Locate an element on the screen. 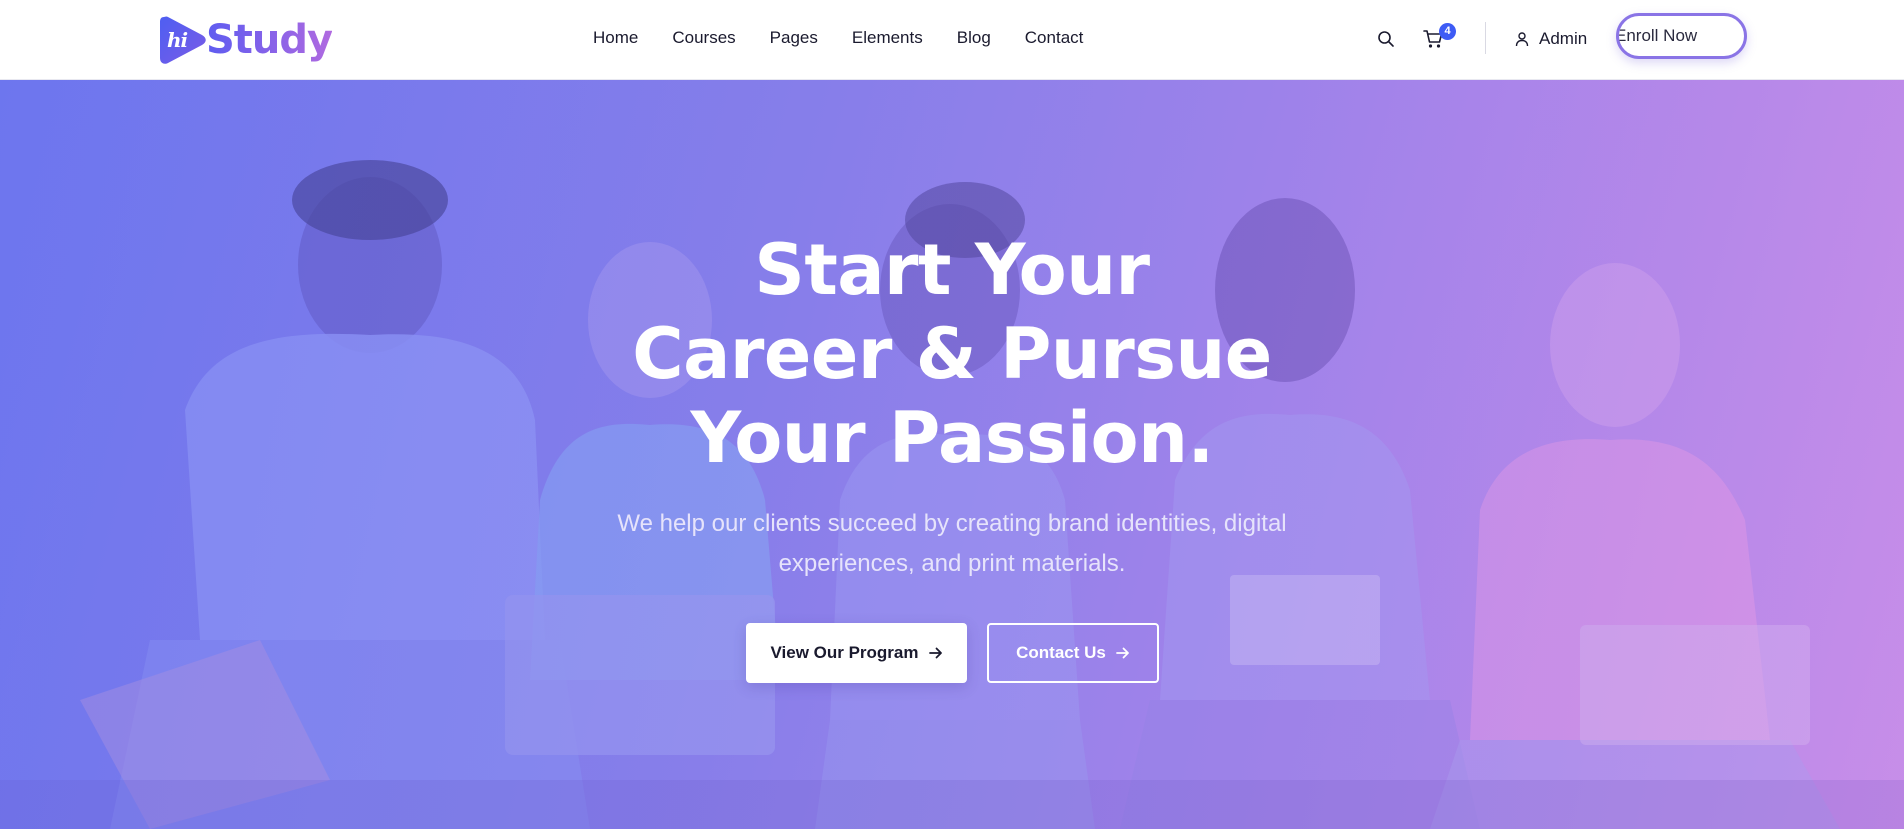 The height and width of the screenshot is (829, 1904). enroll-now-label: Enroll Now is located at coordinates (1657, 35).